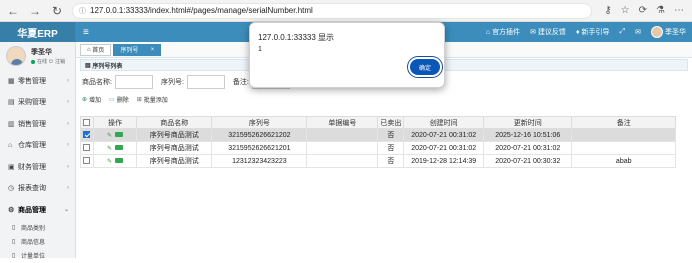  What do you see at coordinates (11, 189) in the screenshot?
I see `report-icon: ◷` at bounding box center [11, 189].